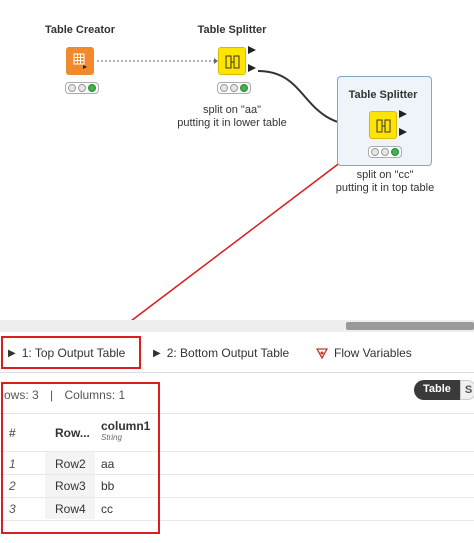 This screenshot has width=474, height=543. I want to click on table-splitter-2-status, so click(385, 152).